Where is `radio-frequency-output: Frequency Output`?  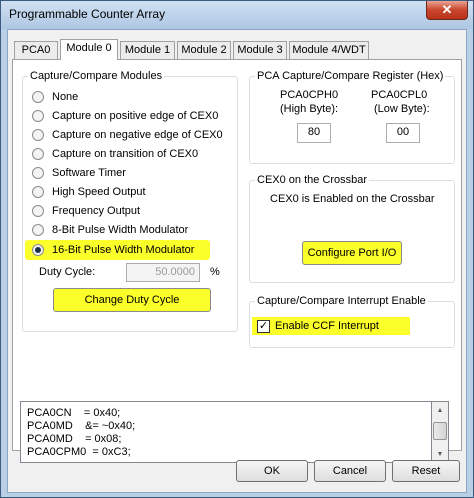 radio-frequency-output: Frequency Output is located at coordinates (86, 211).